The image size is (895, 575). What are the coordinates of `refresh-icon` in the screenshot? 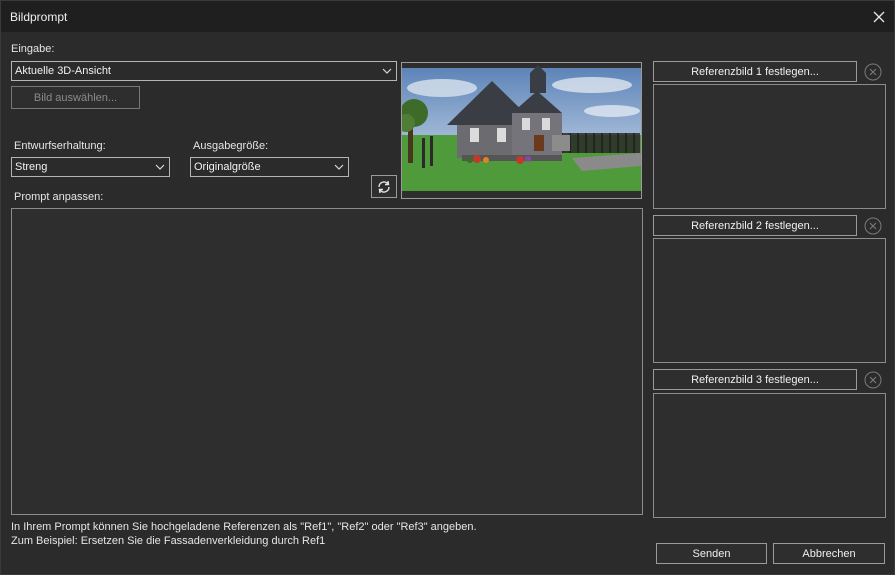 It's located at (384, 186).